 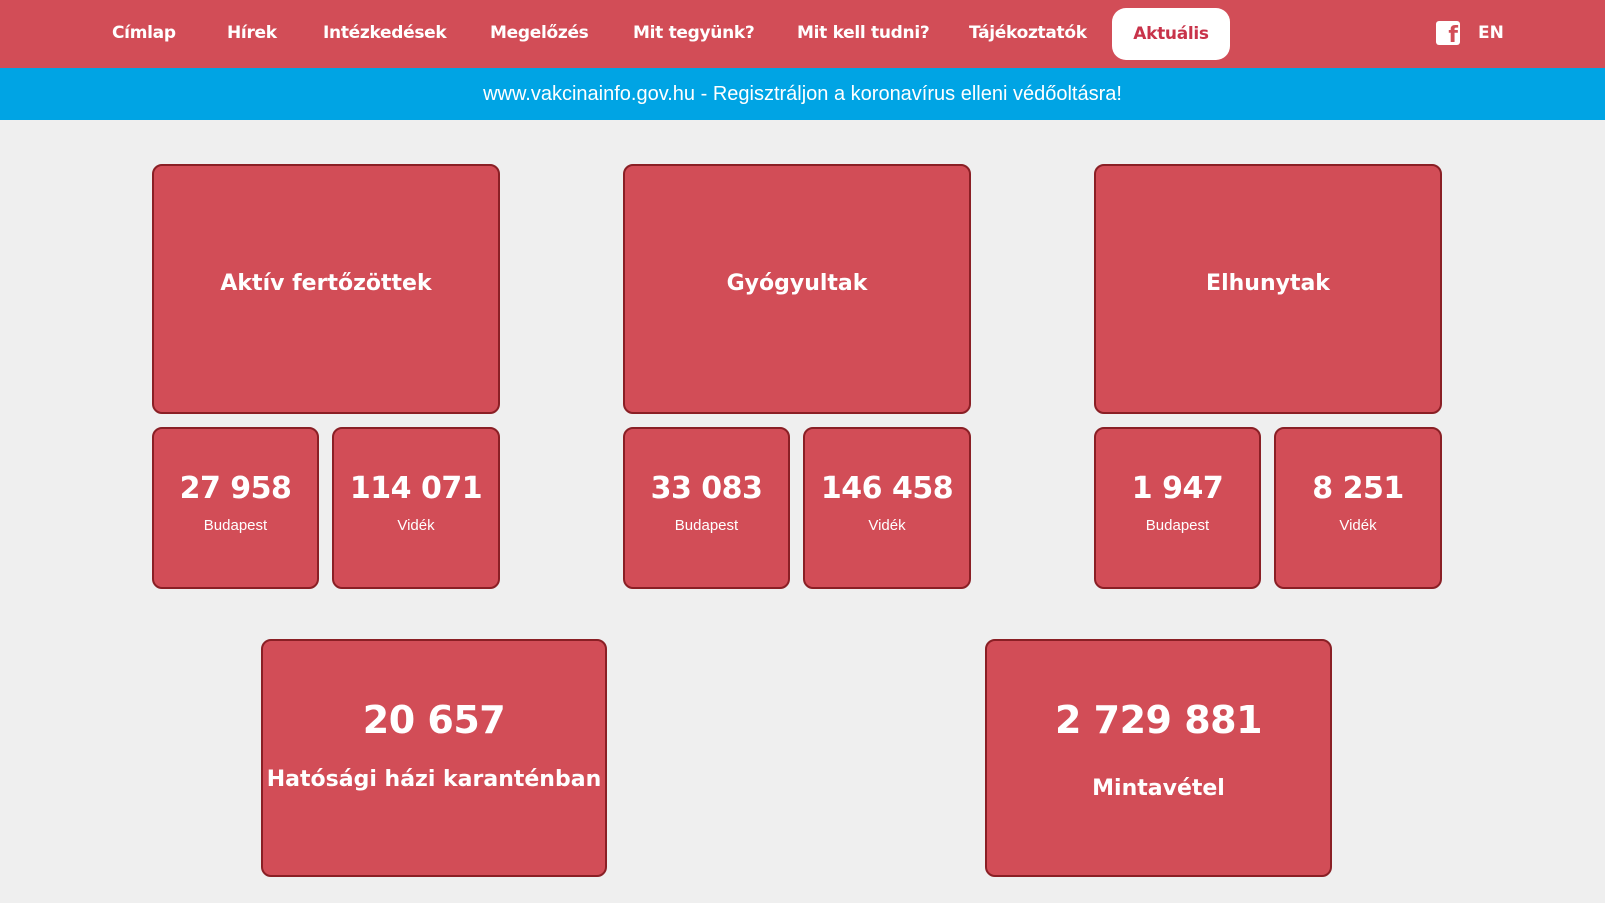 I want to click on samples-label: Mintavétel, so click(x=1158, y=788).